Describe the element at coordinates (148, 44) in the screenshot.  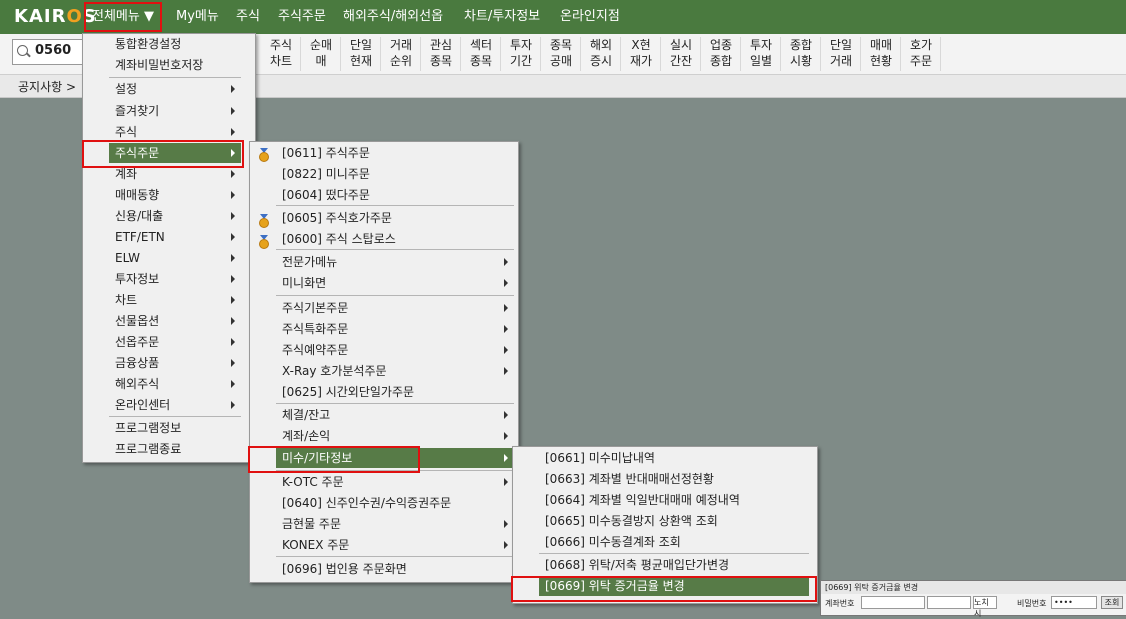
I see `m1-item-label: 통합환경설정` at that location.